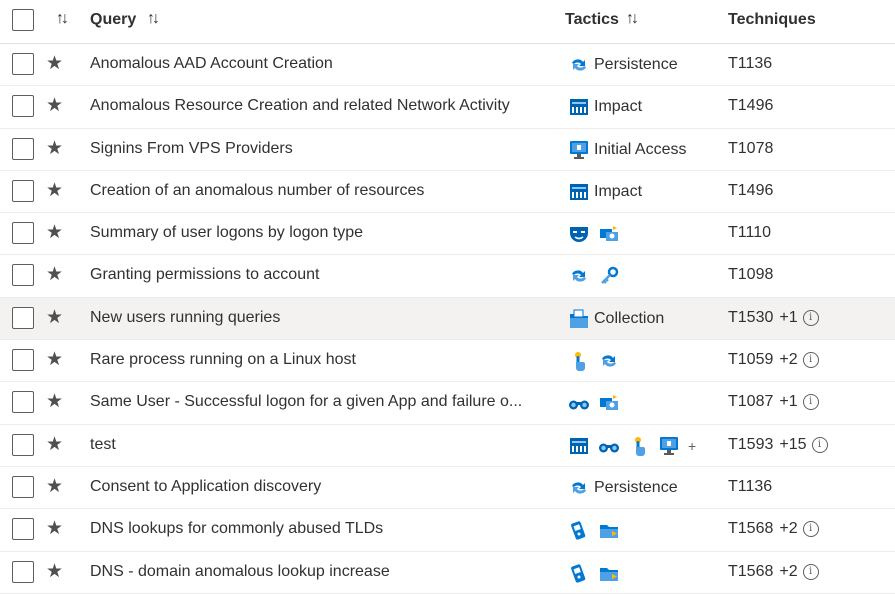 Image resolution: width=895 pixels, height=594 pixels. What do you see at coordinates (751, 106) in the screenshot?
I see `technique-id: T1496` at bounding box center [751, 106].